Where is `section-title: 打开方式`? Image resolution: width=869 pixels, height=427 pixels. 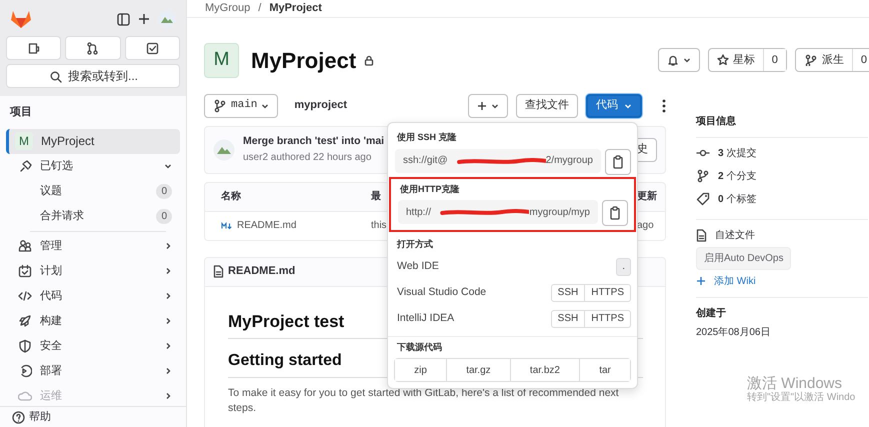 section-title: 打开方式 is located at coordinates (415, 244).